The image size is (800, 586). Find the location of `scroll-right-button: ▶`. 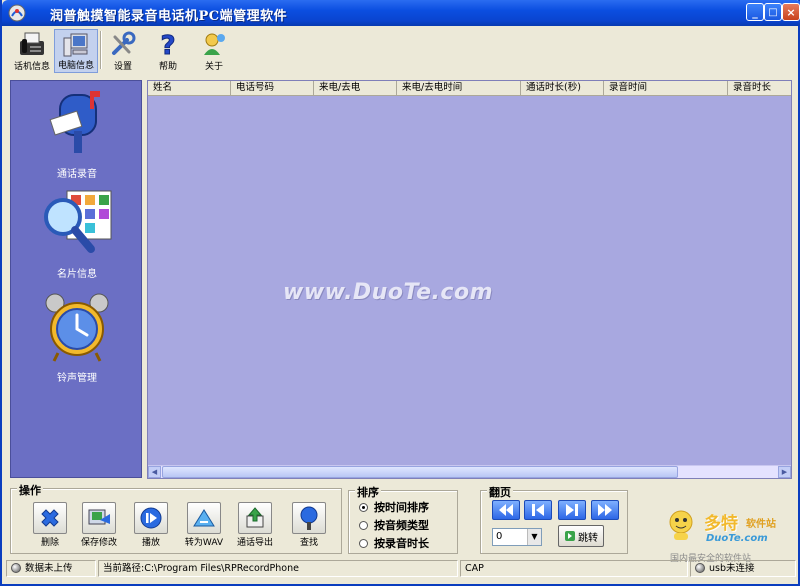

scroll-right-button: ▶ is located at coordinates (784, 472).